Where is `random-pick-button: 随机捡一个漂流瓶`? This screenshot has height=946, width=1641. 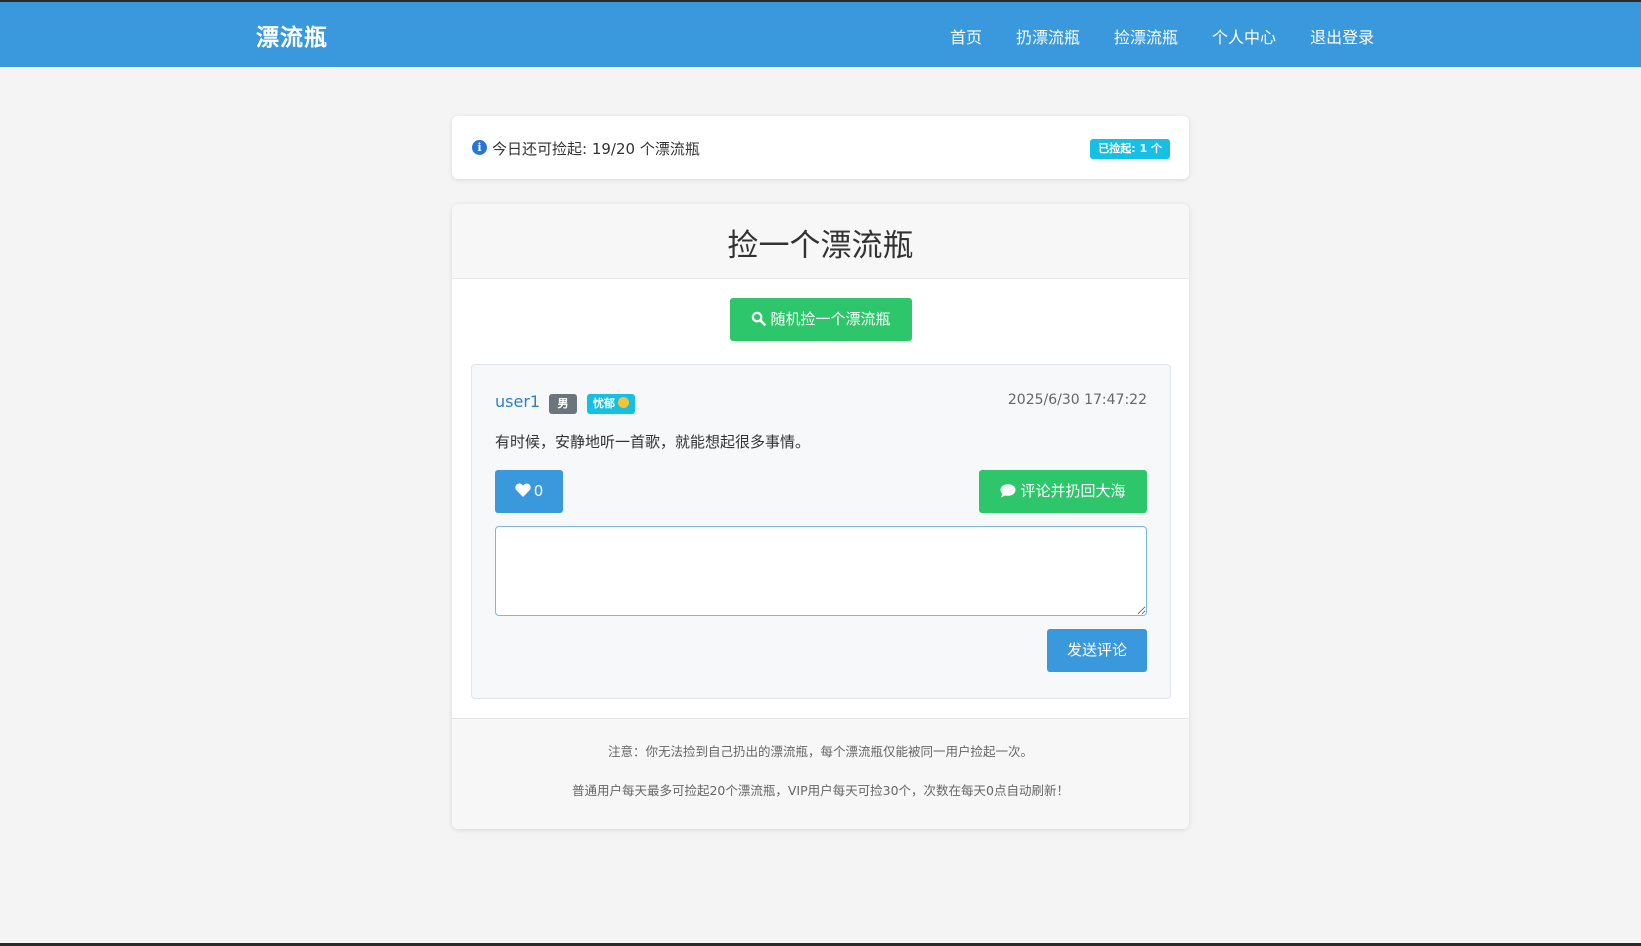 random-pick-button: 随机捡一个漂流瓶 is located at coordinates (821, 319).